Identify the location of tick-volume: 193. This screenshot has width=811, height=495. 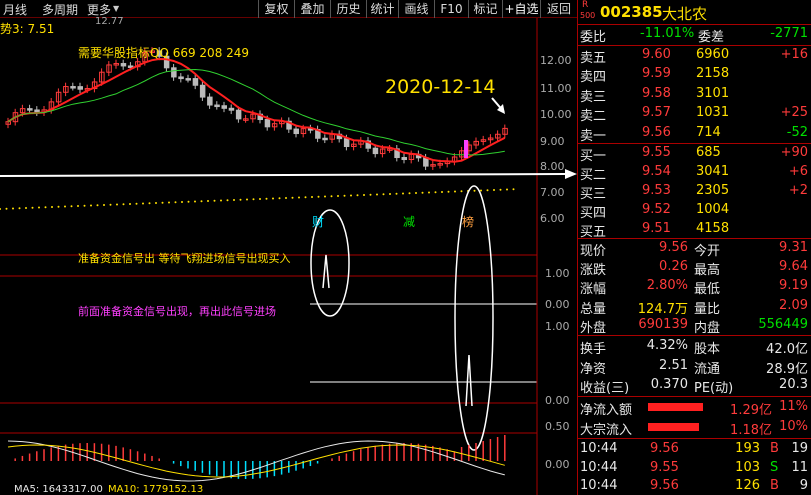
(747, 448).